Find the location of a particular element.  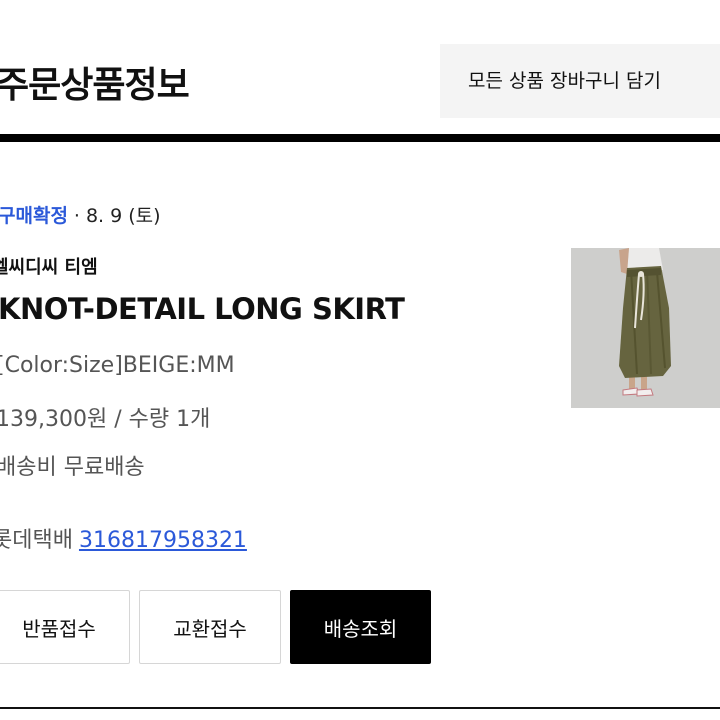

tracking-info: 롯데택배 316817958321 is located at coordinates (123, 538).